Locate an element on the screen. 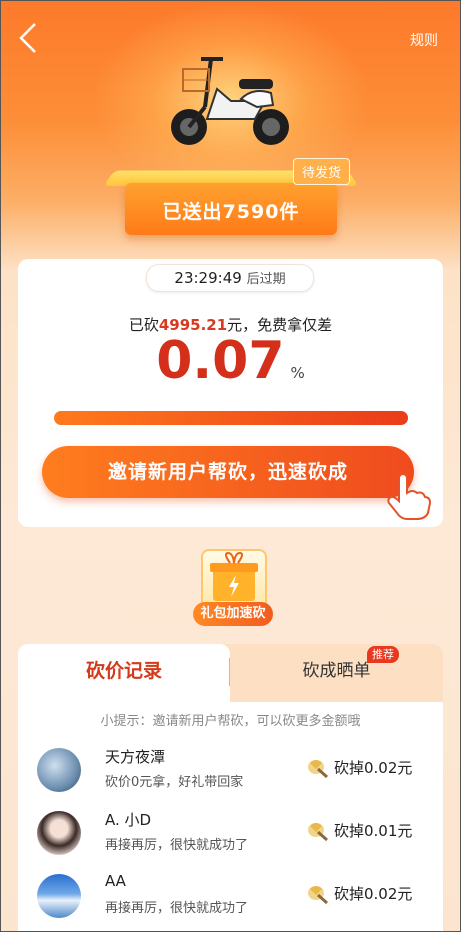  pointing-hand-icon is located at coordinates (408, 496).